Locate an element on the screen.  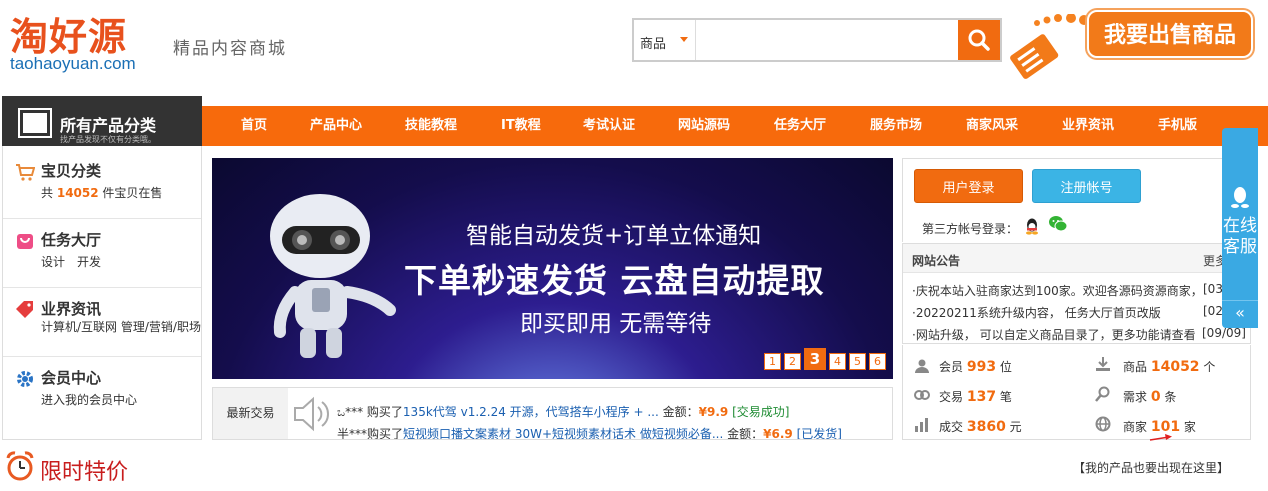
nav-item-merchants: 商家风采 is located at coordinates (992, 126).